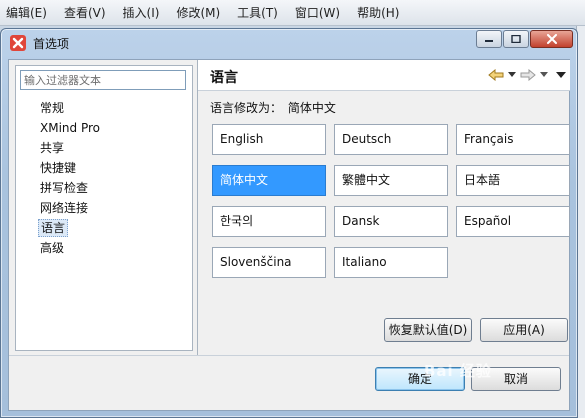 Image resolution: width=585 pixels, height=418 pixels. I want to click on language-status: 语言修改为： 简体中文, so click(273, 107).